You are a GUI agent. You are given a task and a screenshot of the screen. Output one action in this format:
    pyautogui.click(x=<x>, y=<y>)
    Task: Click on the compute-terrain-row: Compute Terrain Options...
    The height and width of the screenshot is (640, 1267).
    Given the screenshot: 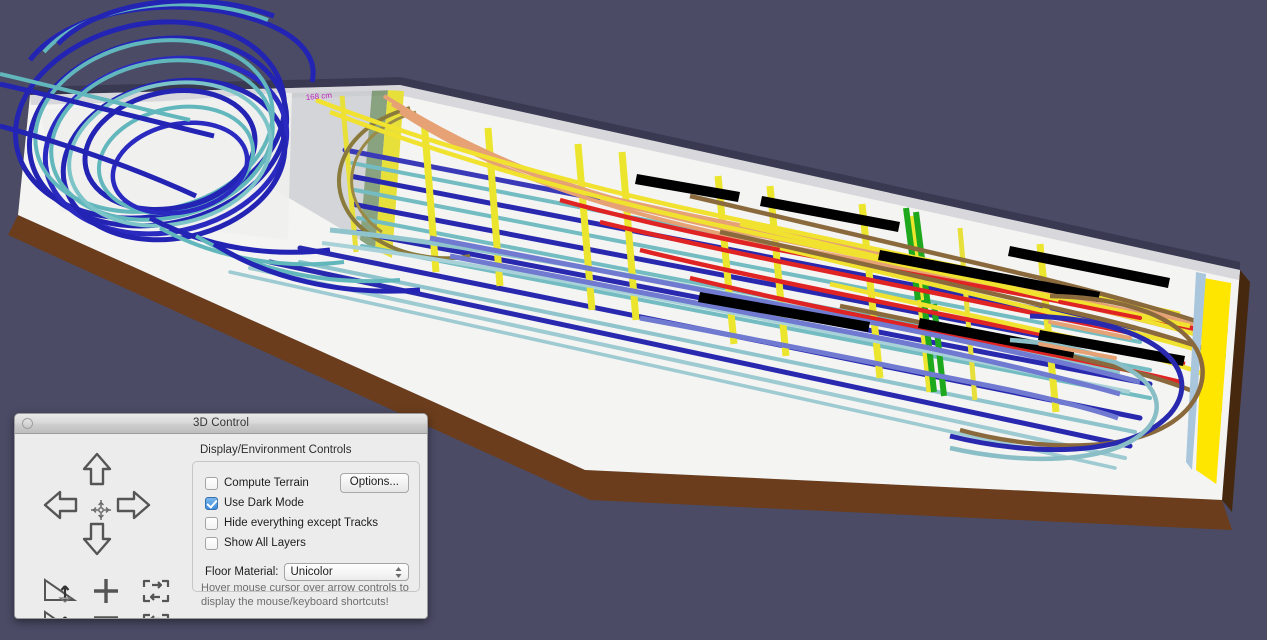 What is the action you would take?
    pyautogui.click(x=307, y=483)
    